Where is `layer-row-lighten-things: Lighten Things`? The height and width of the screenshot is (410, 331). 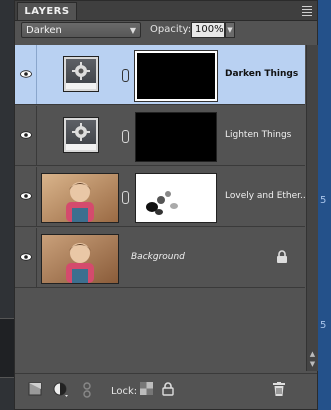 layer-row-lighten-things: Lighten Things is located at coordinates (160, 136).